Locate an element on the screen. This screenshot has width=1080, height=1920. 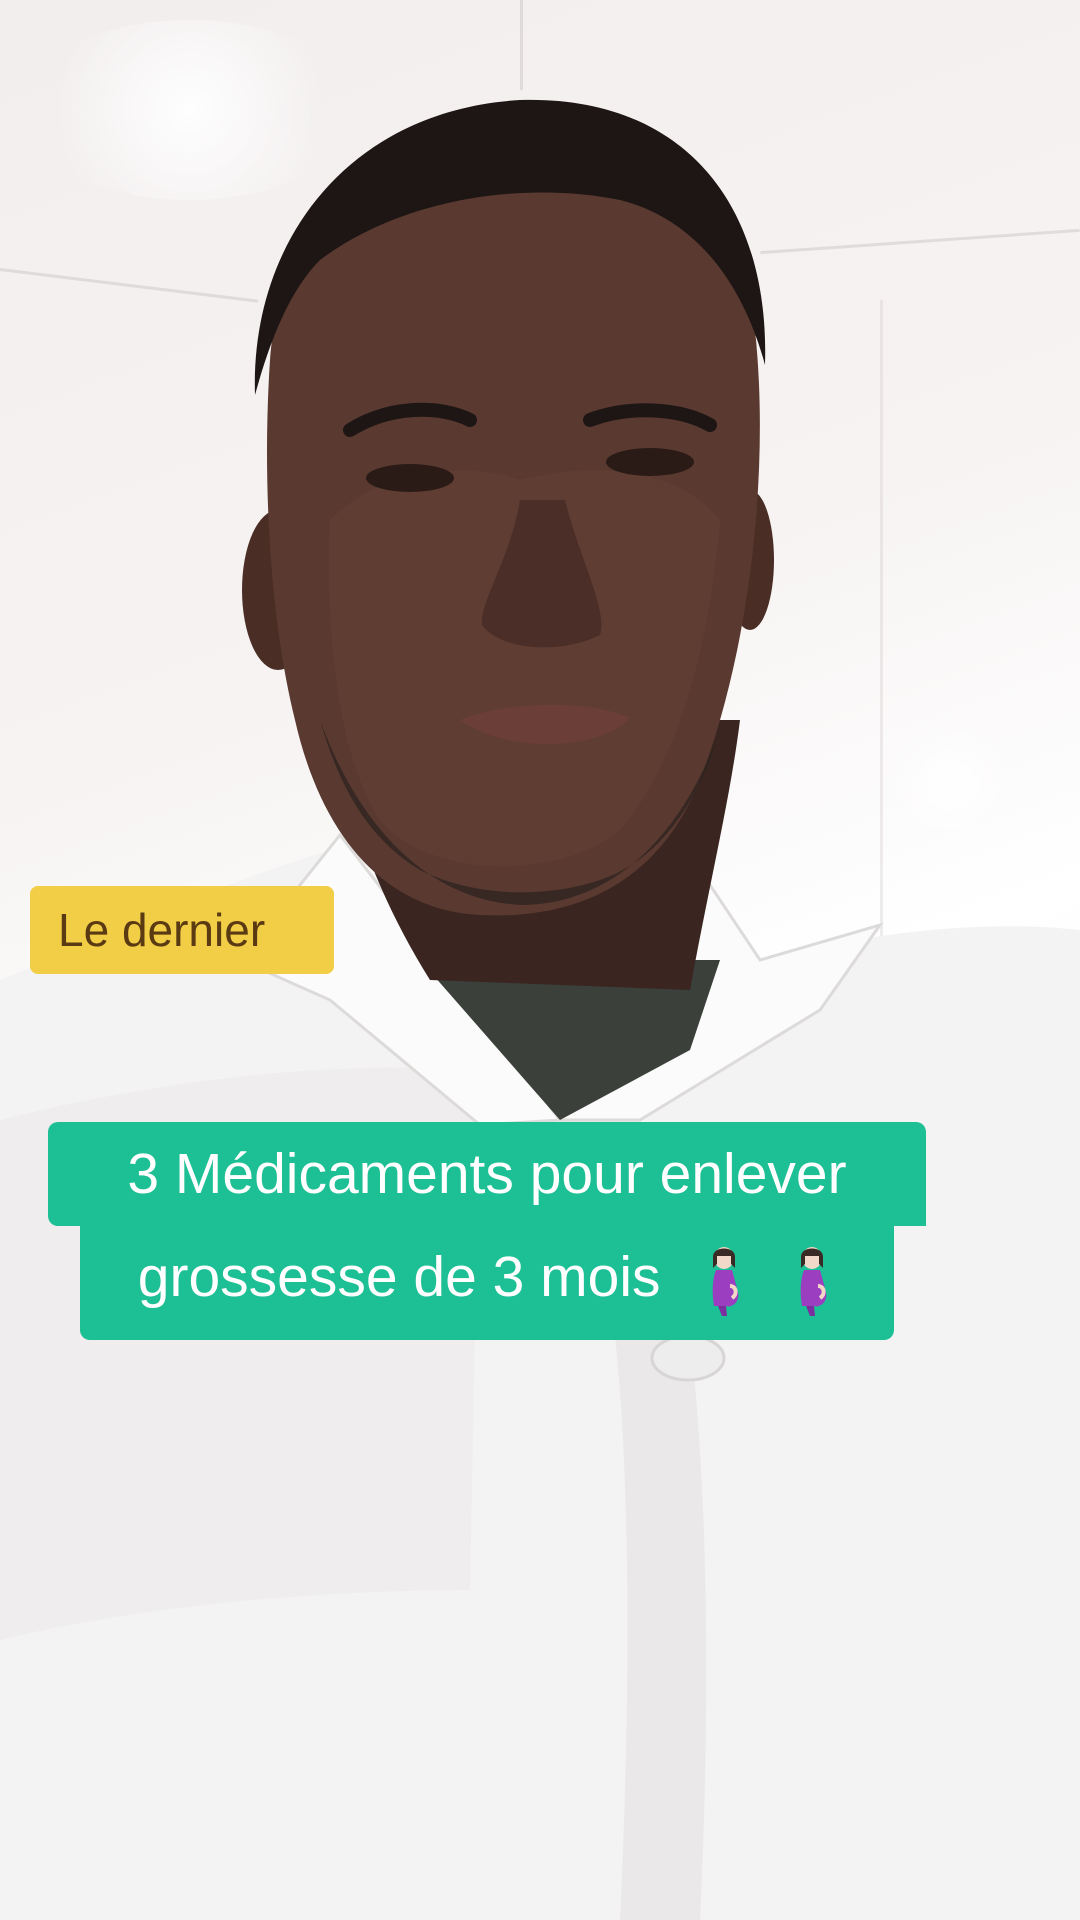
caption-line-2-text: grossesse de 3 mois is located at coordinates (399, 1277).